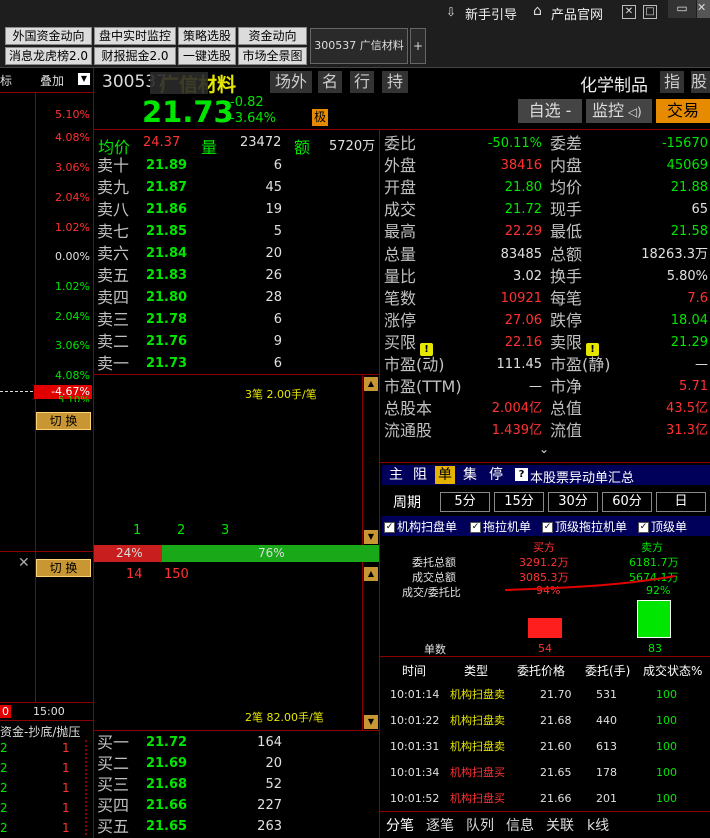  Describe the element at coordinates (476, 671) in the screenshot. I see `trade-col-header: 类型` at that location.